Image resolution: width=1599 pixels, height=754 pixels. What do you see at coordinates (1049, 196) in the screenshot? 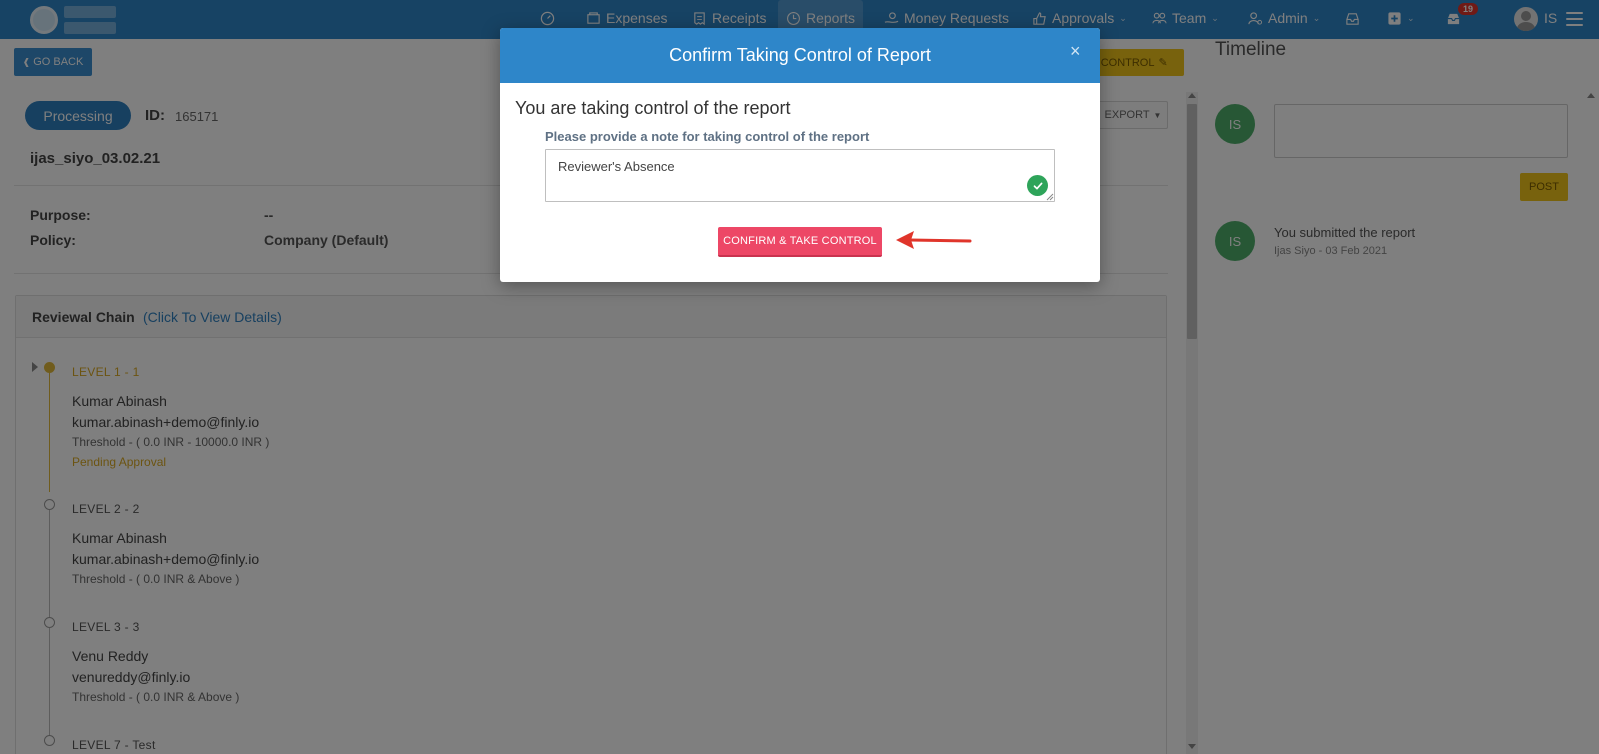
I see `resize-grip-icon` at bounding box center [1049, 196].